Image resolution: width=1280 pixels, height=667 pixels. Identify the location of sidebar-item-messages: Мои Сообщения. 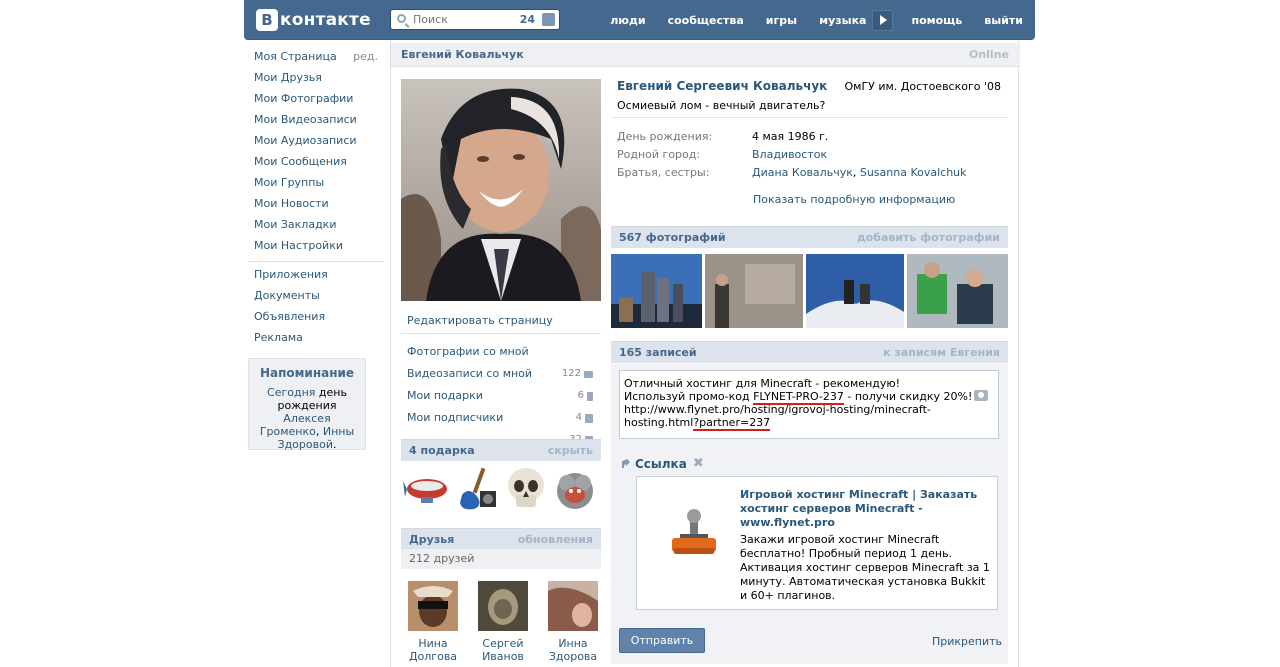
(316, 161).